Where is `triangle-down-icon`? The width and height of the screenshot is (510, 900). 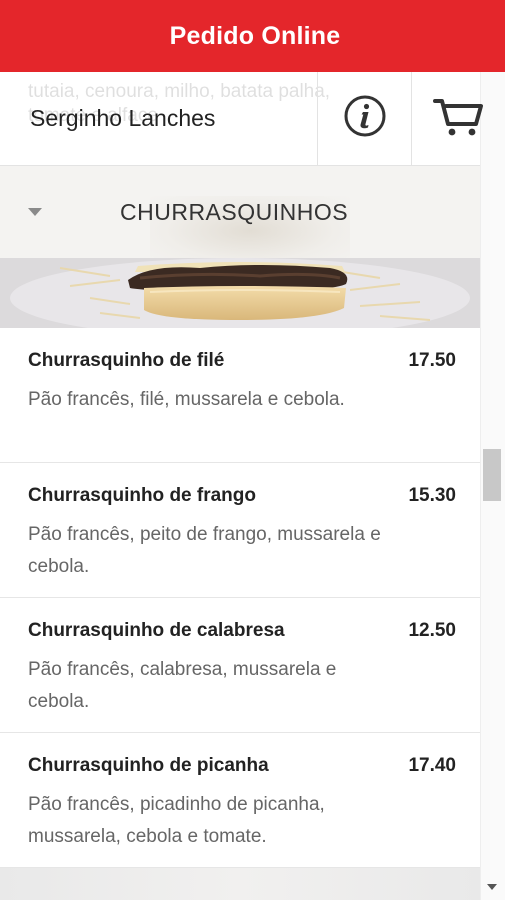 triangle-down-icon is located at coordinates (35, 212).